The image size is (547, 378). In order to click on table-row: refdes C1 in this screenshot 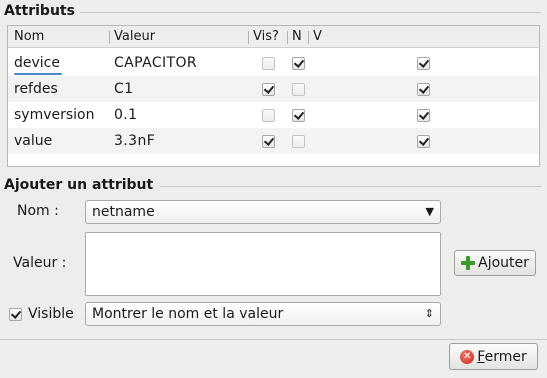, I will do `click(273, 89)`.